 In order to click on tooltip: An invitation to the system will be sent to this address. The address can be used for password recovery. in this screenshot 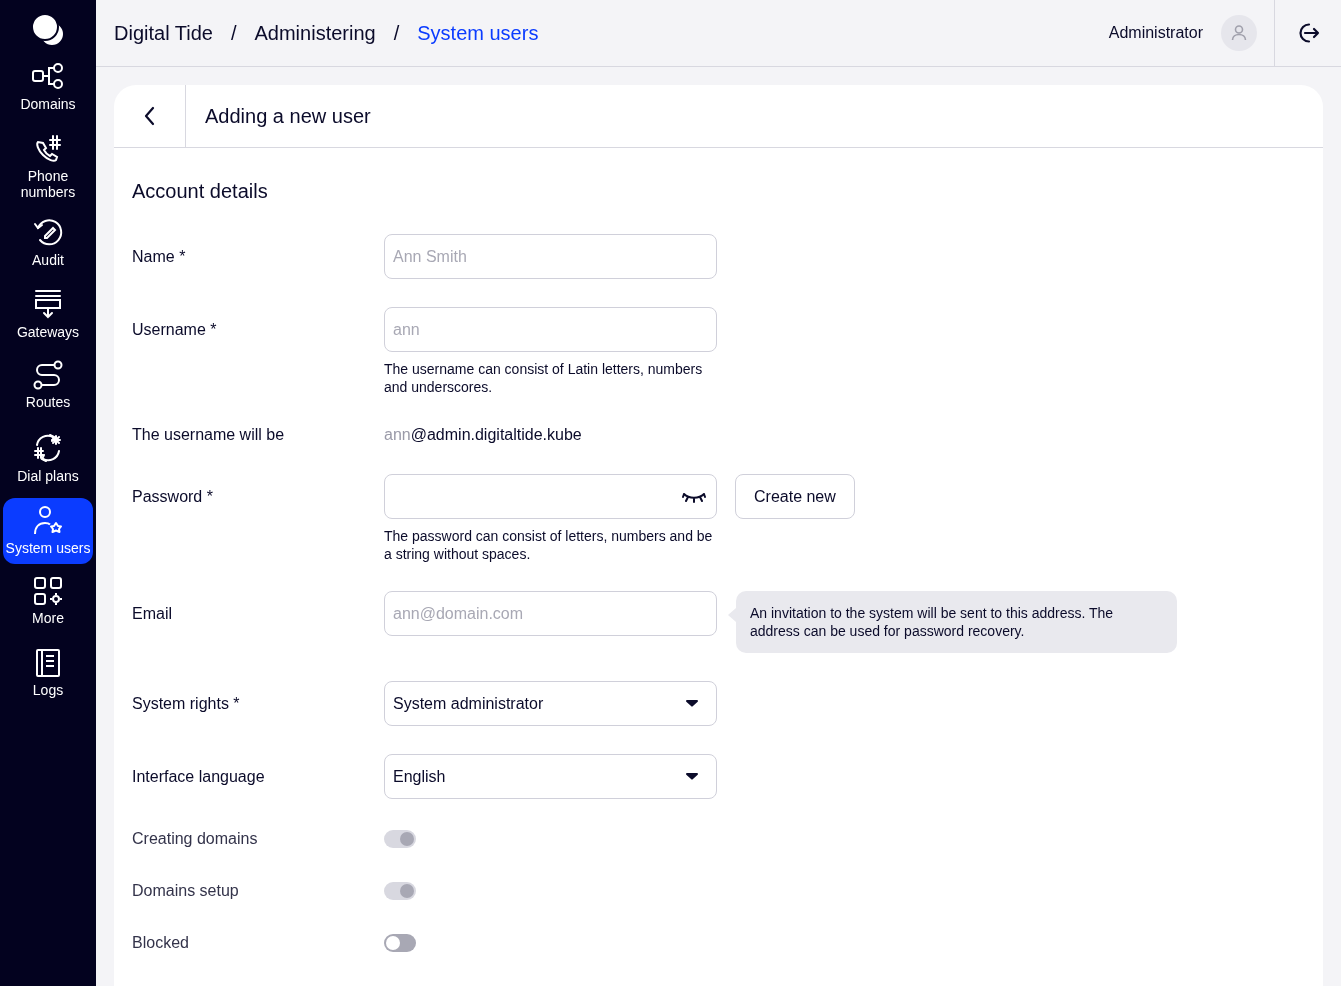, I will do `click(952, 622)`.